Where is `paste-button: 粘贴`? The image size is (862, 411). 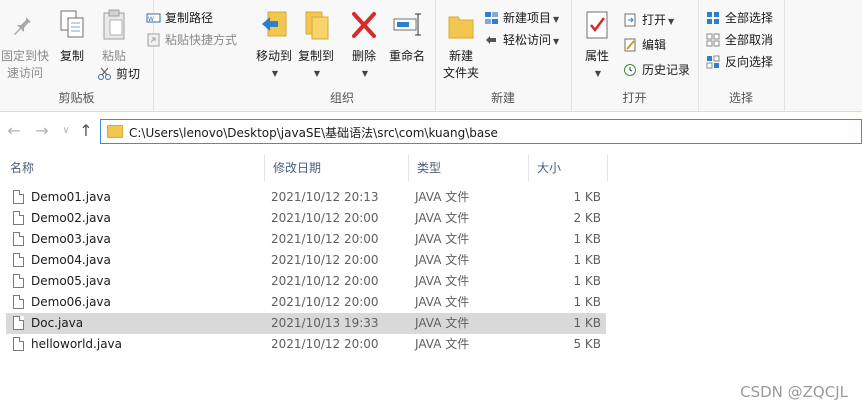
paste-button: 粘贴 is located at coordinates (114, 36).